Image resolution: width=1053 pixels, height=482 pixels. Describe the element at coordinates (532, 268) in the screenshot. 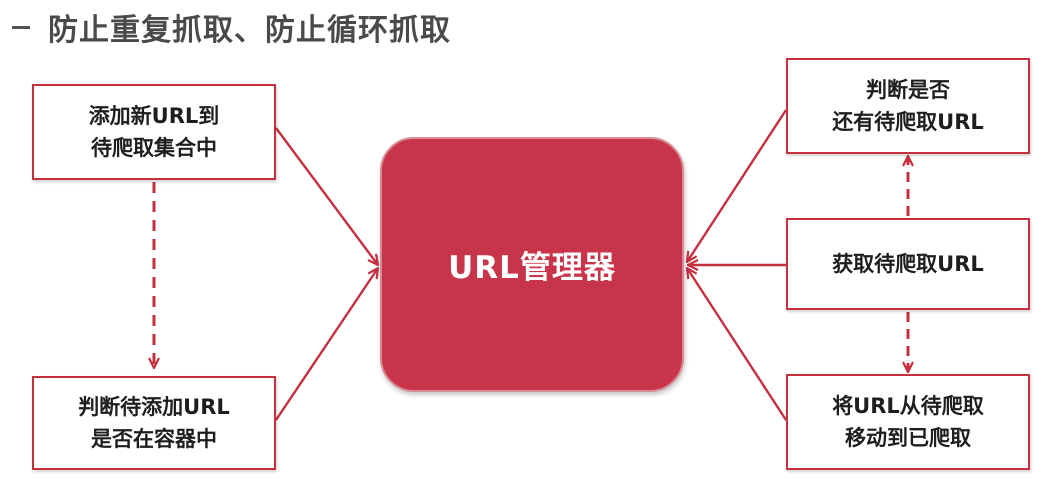

I see `url-manager-label: URL管理器` at that location.